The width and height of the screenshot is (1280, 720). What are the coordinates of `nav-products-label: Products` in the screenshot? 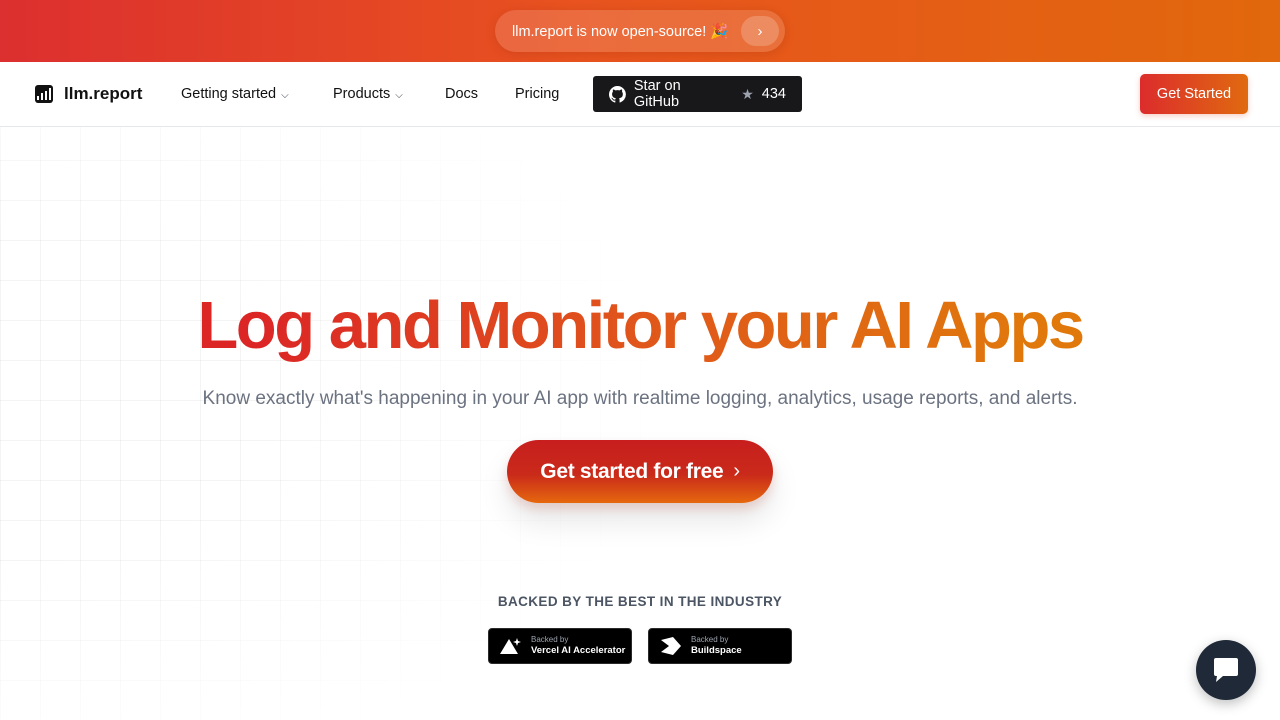 It's located at (362, 94).